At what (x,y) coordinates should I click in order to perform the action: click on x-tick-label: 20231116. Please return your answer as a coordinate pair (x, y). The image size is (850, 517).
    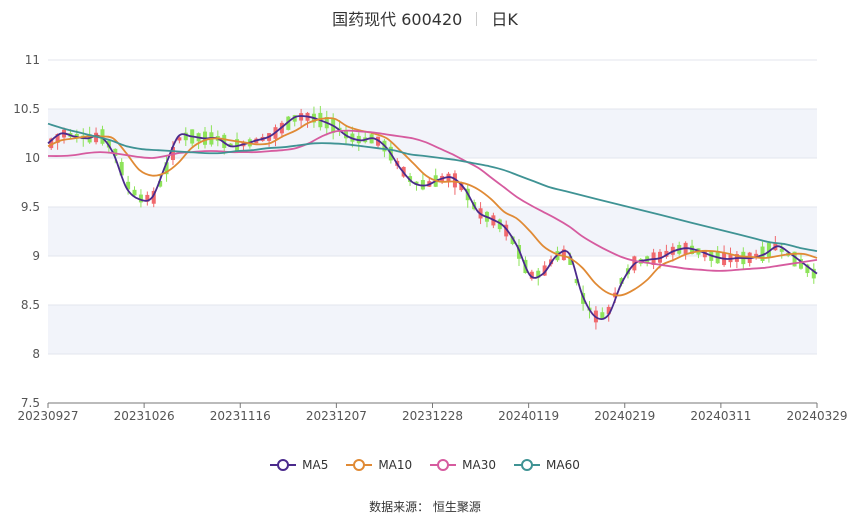
    Looking at the image, I should click on (240, 416).